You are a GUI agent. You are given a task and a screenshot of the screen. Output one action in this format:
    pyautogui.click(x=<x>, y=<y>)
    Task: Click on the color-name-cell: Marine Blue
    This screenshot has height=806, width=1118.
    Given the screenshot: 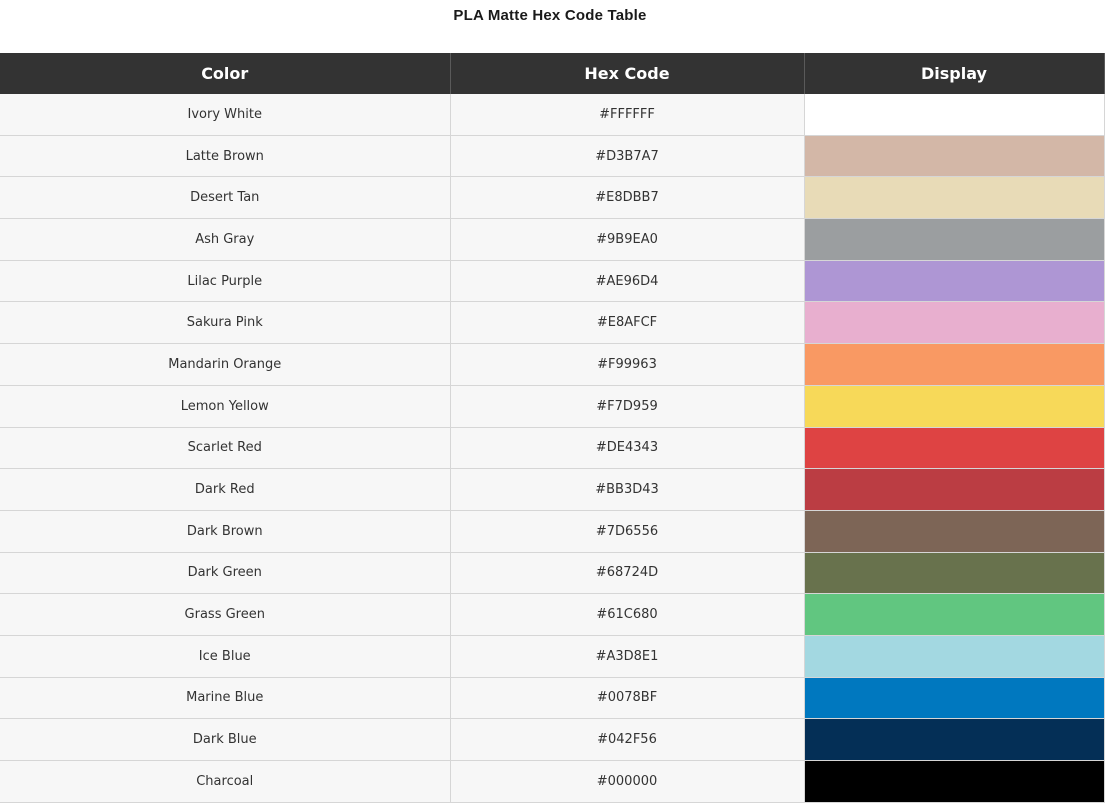 What is the action you would take?
    pyautogui.click(x=225, y=698)
    